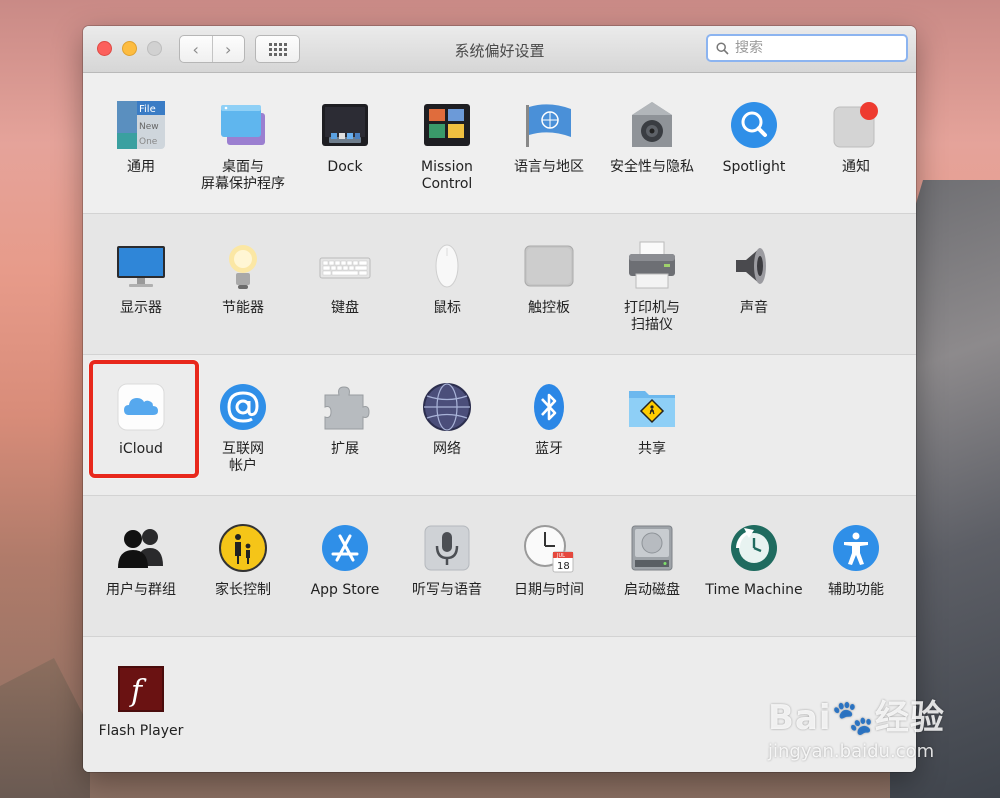 This screenshot has height=798, width=1000. Describe the element at coordinates (141, 308) in the screenshot. I see `pref-label: 显示器` at that location.